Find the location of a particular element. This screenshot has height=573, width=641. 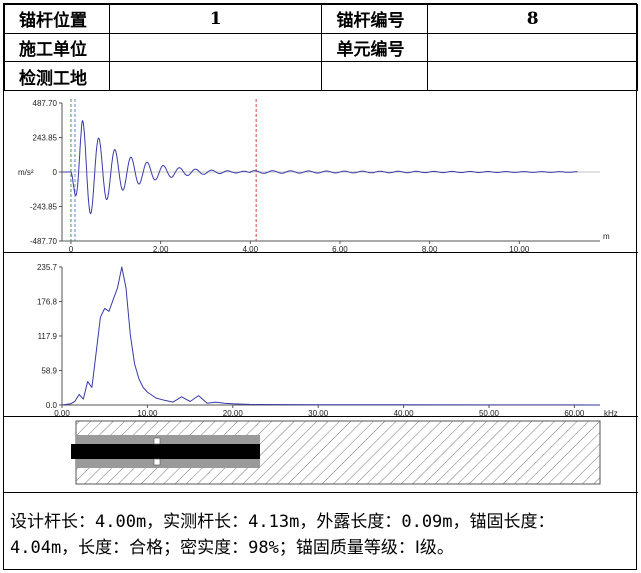

waveform-series-line is located at coordinates (320, 167).